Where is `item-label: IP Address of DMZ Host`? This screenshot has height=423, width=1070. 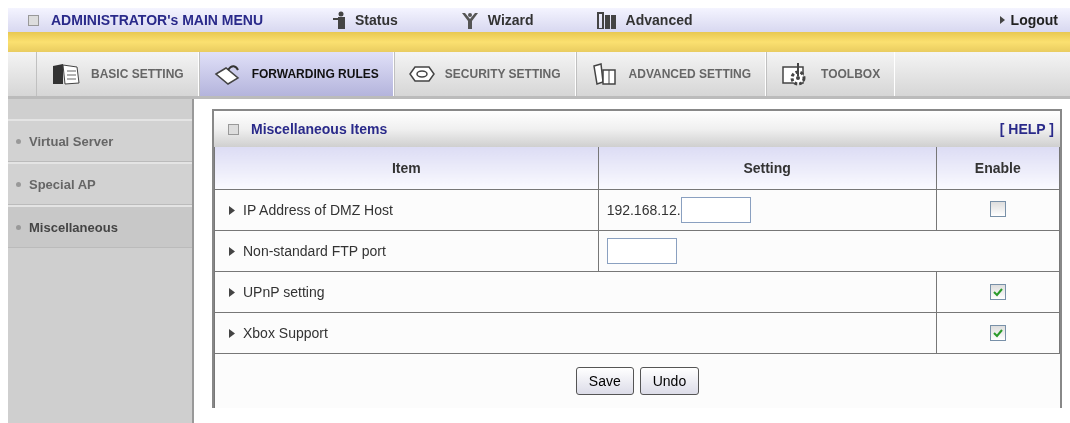 item-label: IP Address of DMZ Host is located at coordinates (318, 210).